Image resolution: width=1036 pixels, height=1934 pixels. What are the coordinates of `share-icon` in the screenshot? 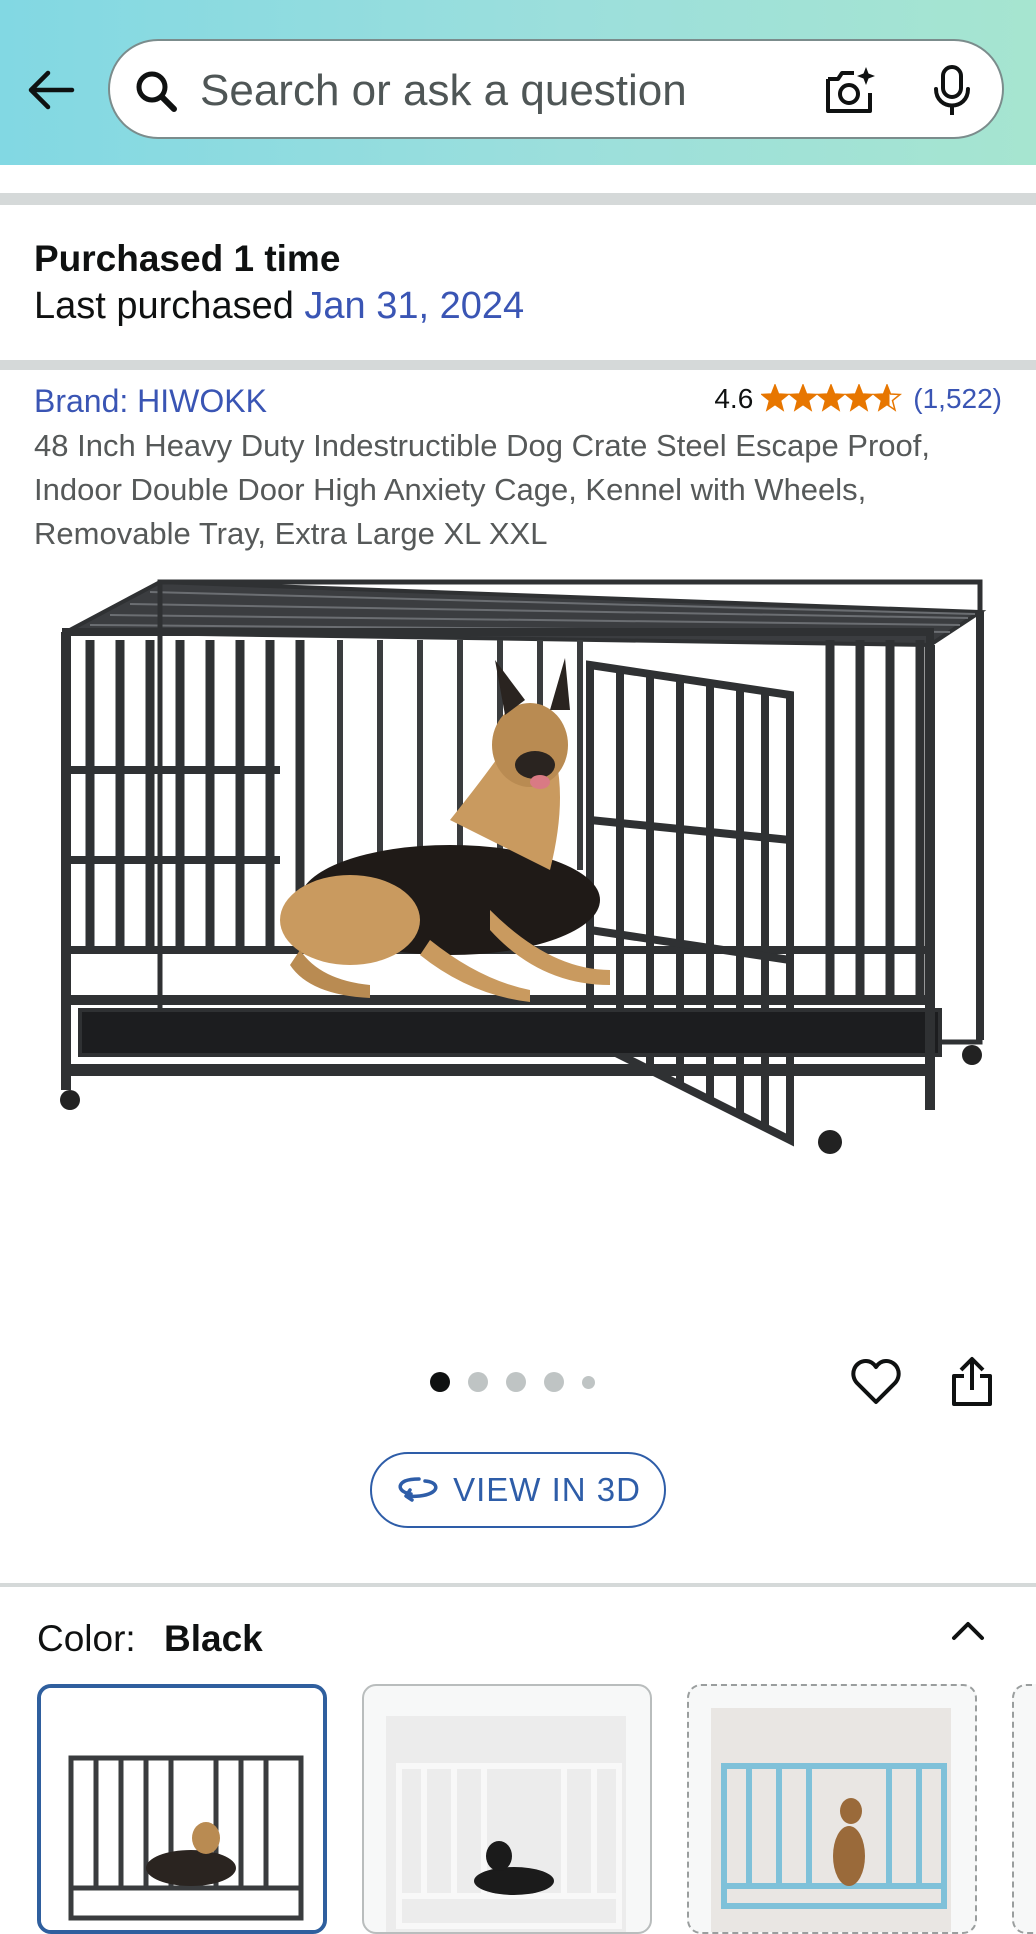 It's located at (972, 1382).